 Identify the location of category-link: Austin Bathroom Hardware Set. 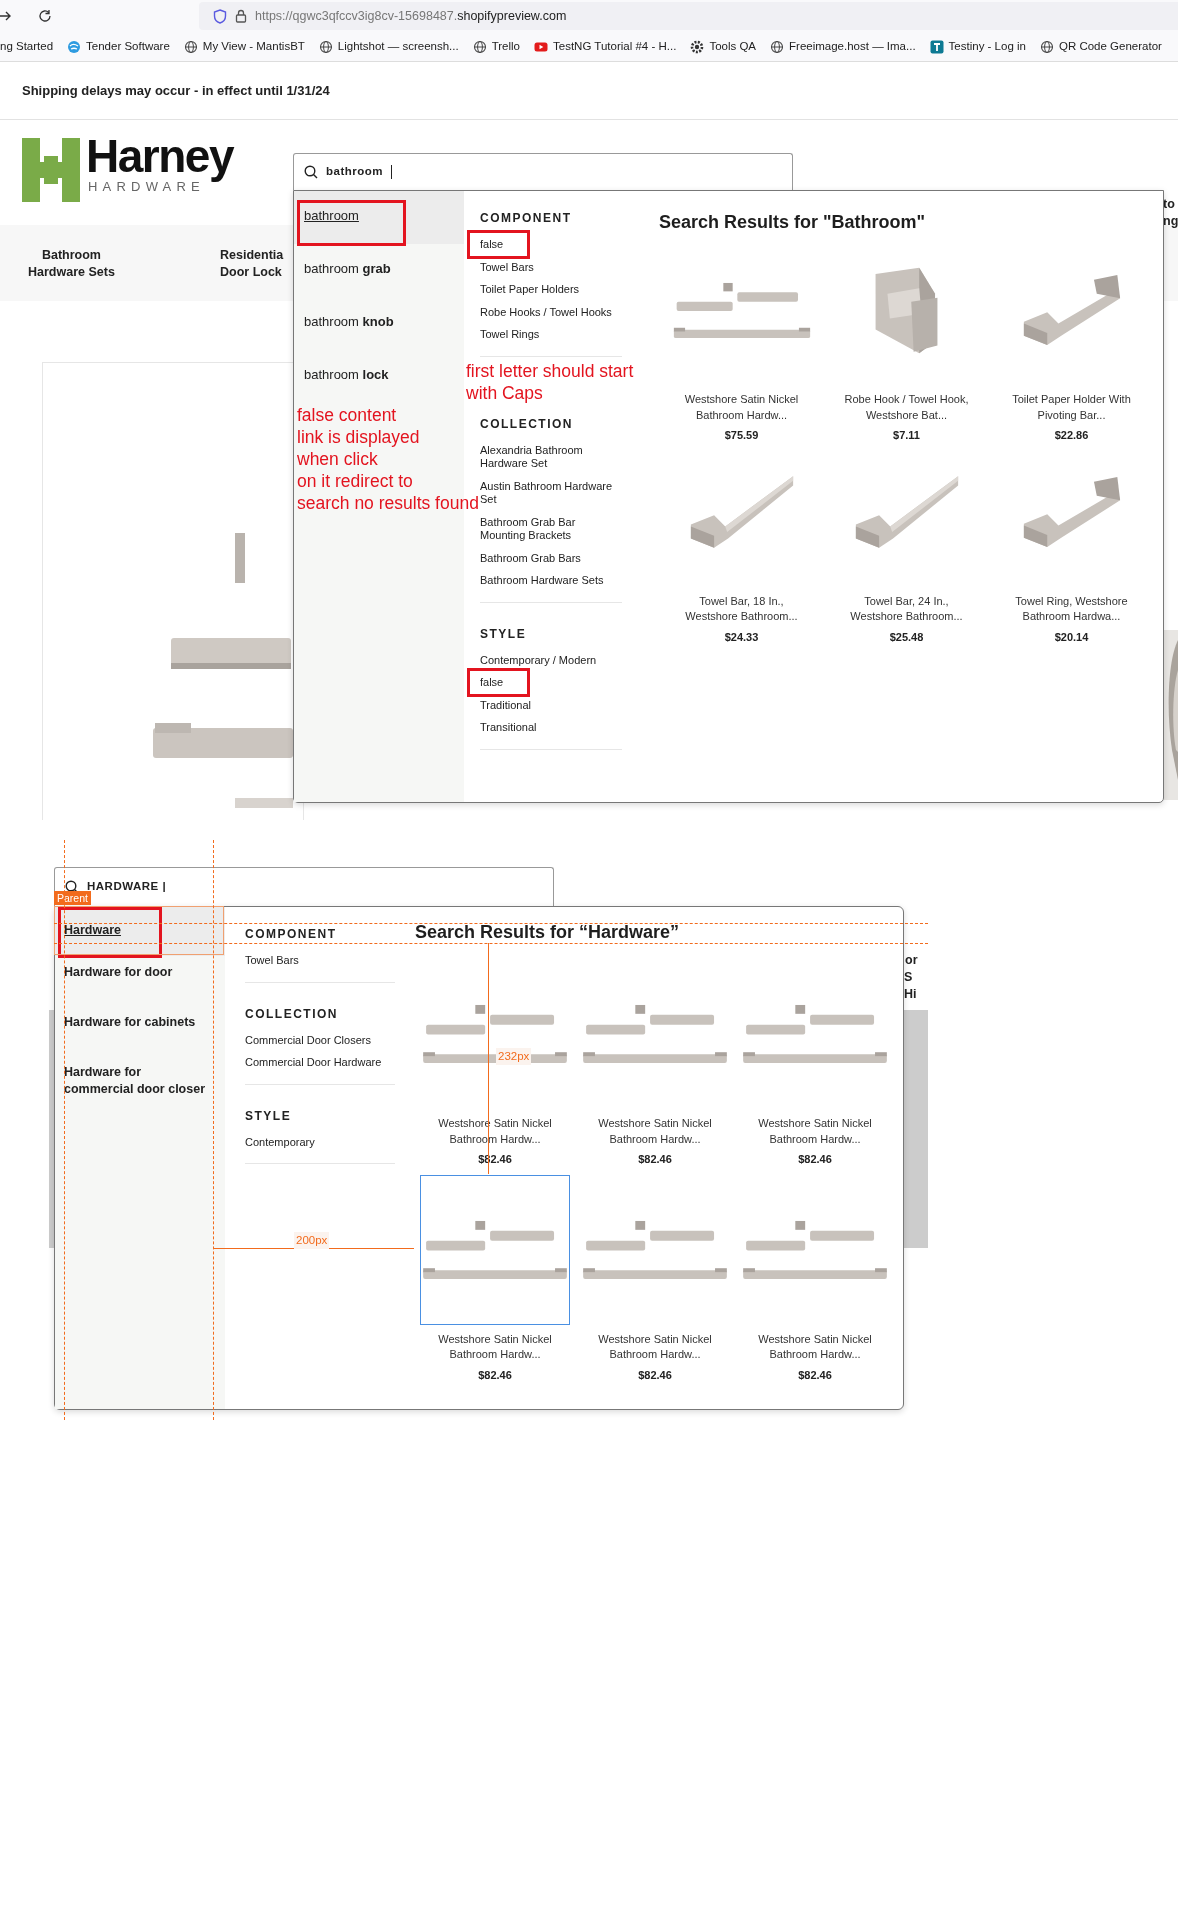
(551, 493).